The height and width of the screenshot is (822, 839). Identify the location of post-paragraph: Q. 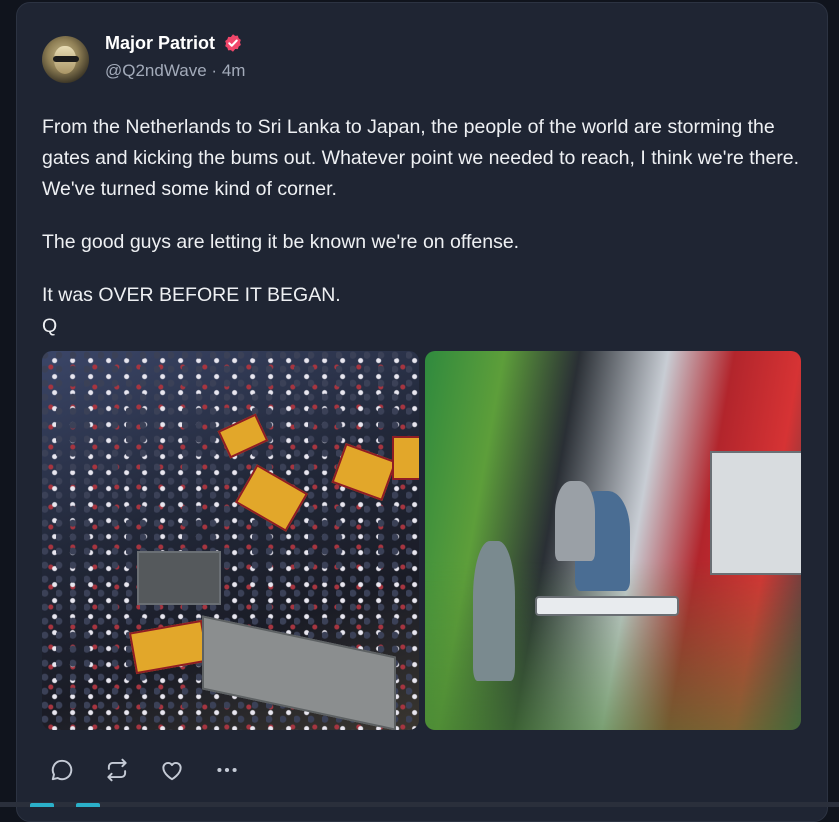
(50, 326).